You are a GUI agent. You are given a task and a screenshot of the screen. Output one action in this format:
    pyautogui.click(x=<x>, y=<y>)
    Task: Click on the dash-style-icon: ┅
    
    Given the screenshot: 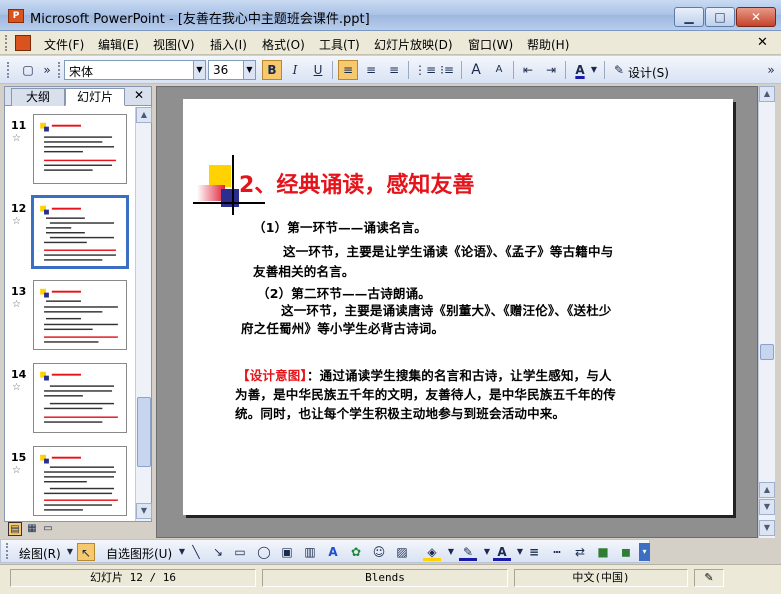 What is the action you would take?
    pyautogui.click(x=557, y=552)
    